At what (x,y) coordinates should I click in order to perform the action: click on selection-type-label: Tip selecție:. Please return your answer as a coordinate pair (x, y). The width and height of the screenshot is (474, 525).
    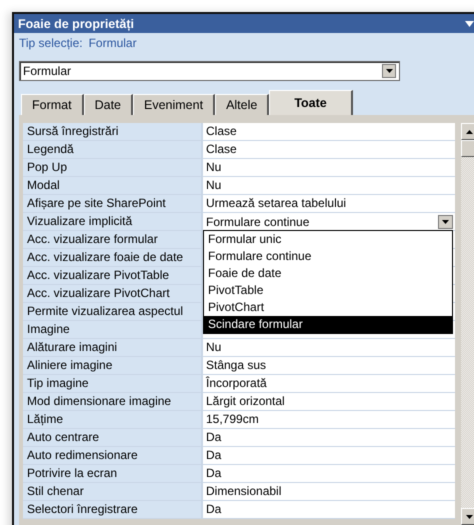
    Looking at the image, I should click on (51, 43).